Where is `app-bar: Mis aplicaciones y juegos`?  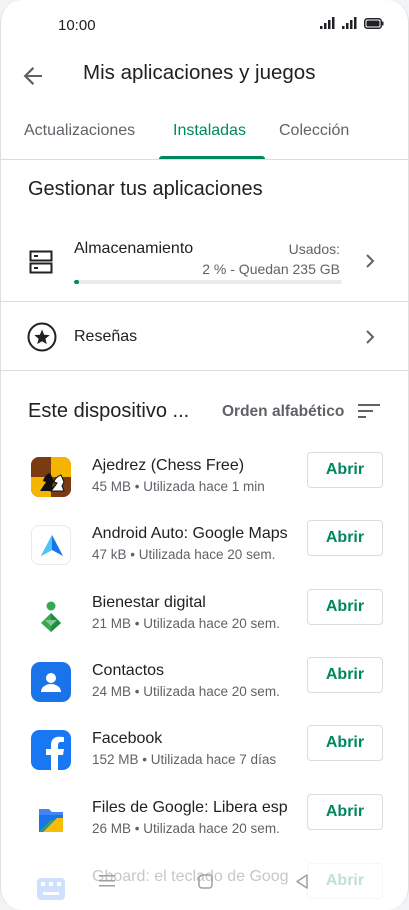
app-bar: Mis aplicaciones y juegos is located at coordinates (204, 76).